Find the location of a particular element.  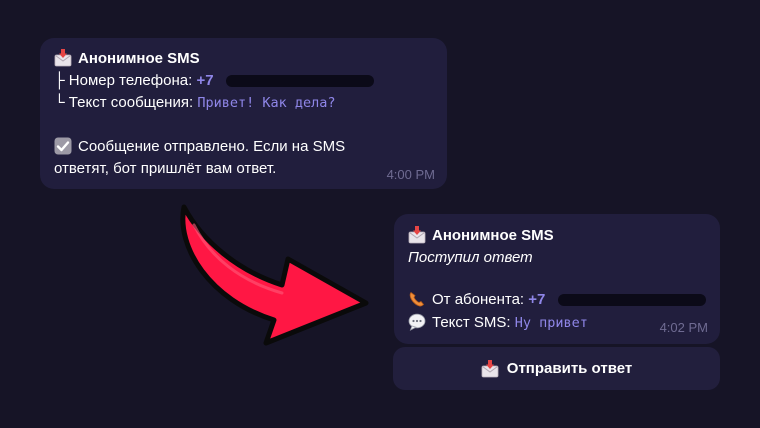

reply-text-value: Ну привет is located at coordinates (551, 323).